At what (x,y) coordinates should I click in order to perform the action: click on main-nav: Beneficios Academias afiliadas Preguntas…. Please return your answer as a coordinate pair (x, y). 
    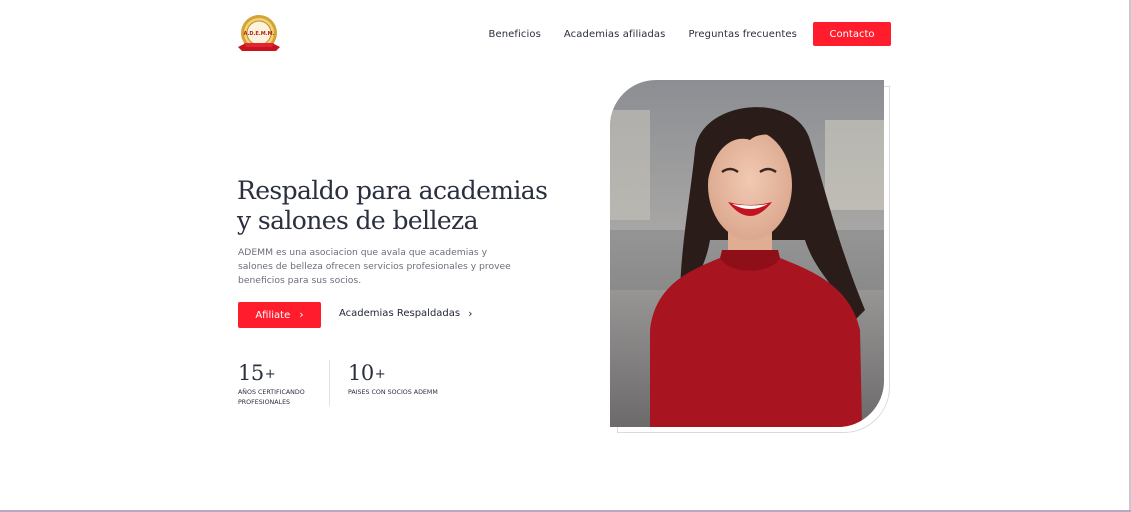
    Looking at the image, I should click on (690, 34).